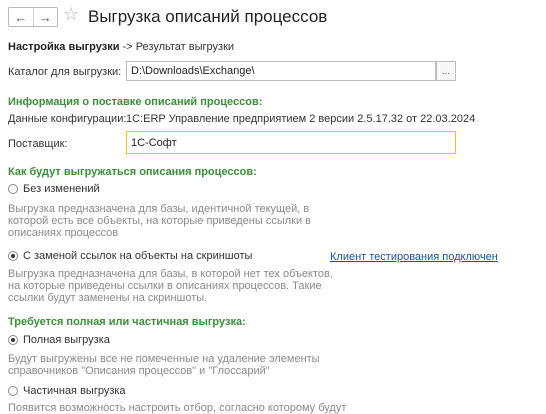 The width and height of the screenshot is (546, 414). I want to click on config-label: Данные конфигурации:, so click(67, 119).